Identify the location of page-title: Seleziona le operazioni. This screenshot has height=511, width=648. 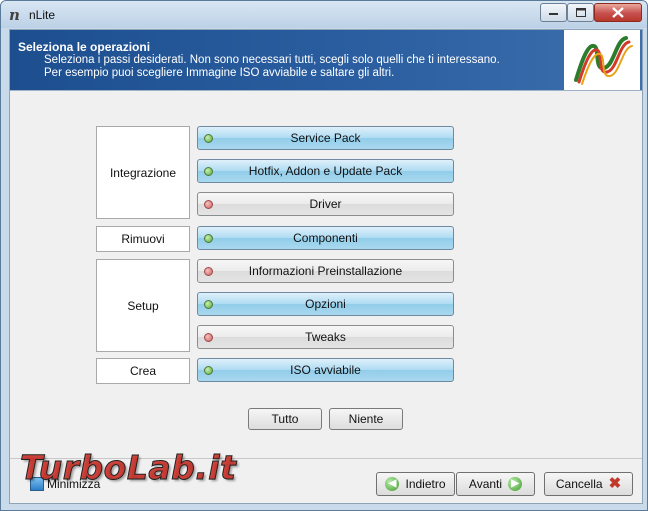
(84, 47).